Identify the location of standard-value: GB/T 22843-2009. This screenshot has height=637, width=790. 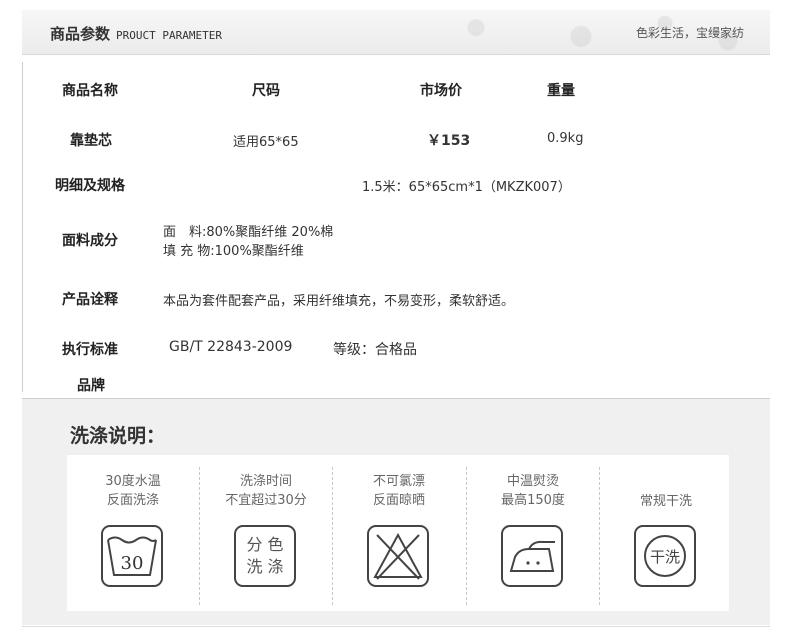
(231, 347).